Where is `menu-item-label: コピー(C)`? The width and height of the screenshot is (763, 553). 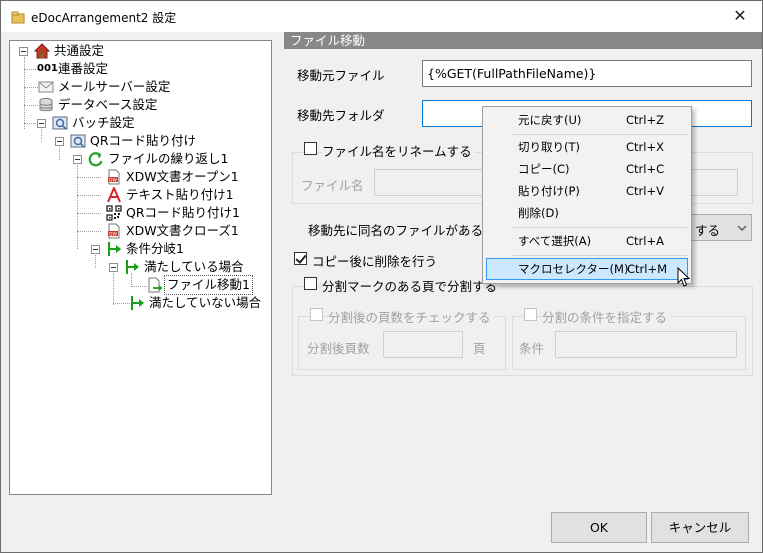
menu-item-label: コピー(C) is located at coordinates (544, 169).